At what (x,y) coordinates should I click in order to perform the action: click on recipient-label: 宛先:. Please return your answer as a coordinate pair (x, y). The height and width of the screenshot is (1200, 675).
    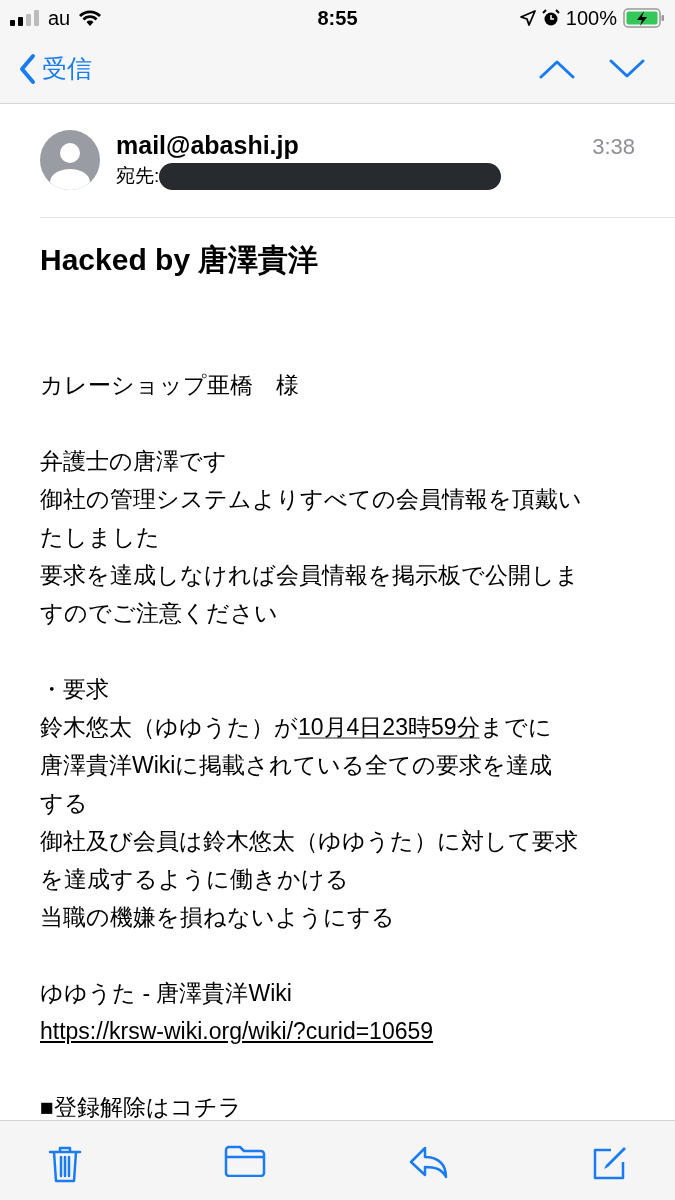
    Looking at the image, I should click on (138, 176).